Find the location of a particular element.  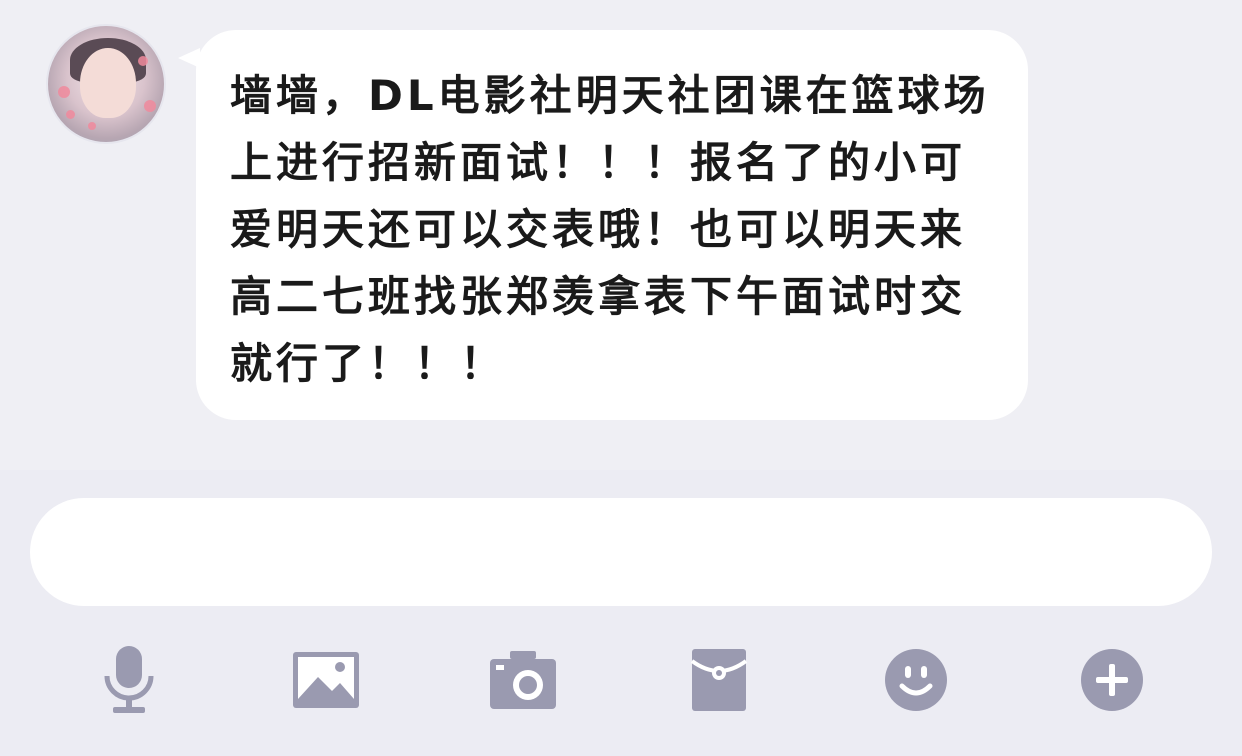

emoji-icon is located at coordinates (916, 680).